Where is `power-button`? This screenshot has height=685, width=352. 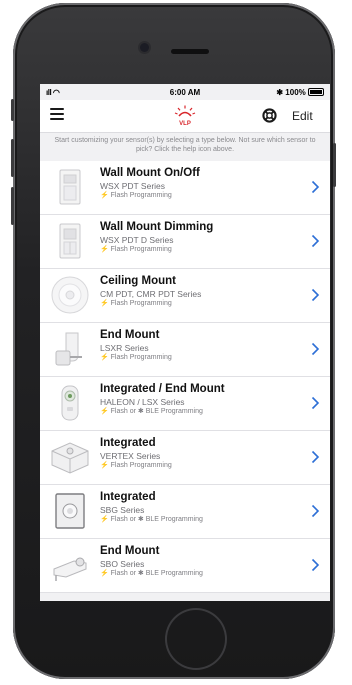
power-button is located at coordinates (334, 165).